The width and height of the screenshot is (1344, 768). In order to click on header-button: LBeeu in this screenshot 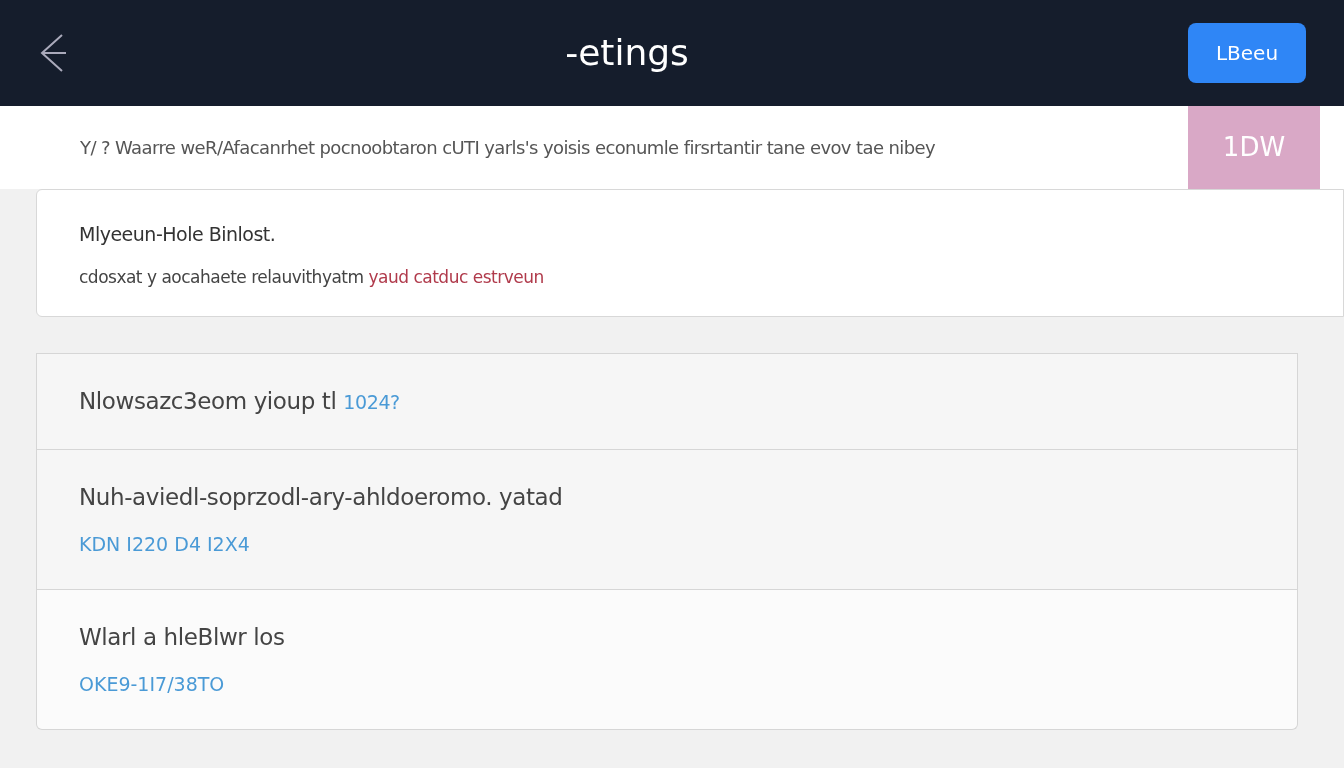, I will do `click(1247, 53)`.